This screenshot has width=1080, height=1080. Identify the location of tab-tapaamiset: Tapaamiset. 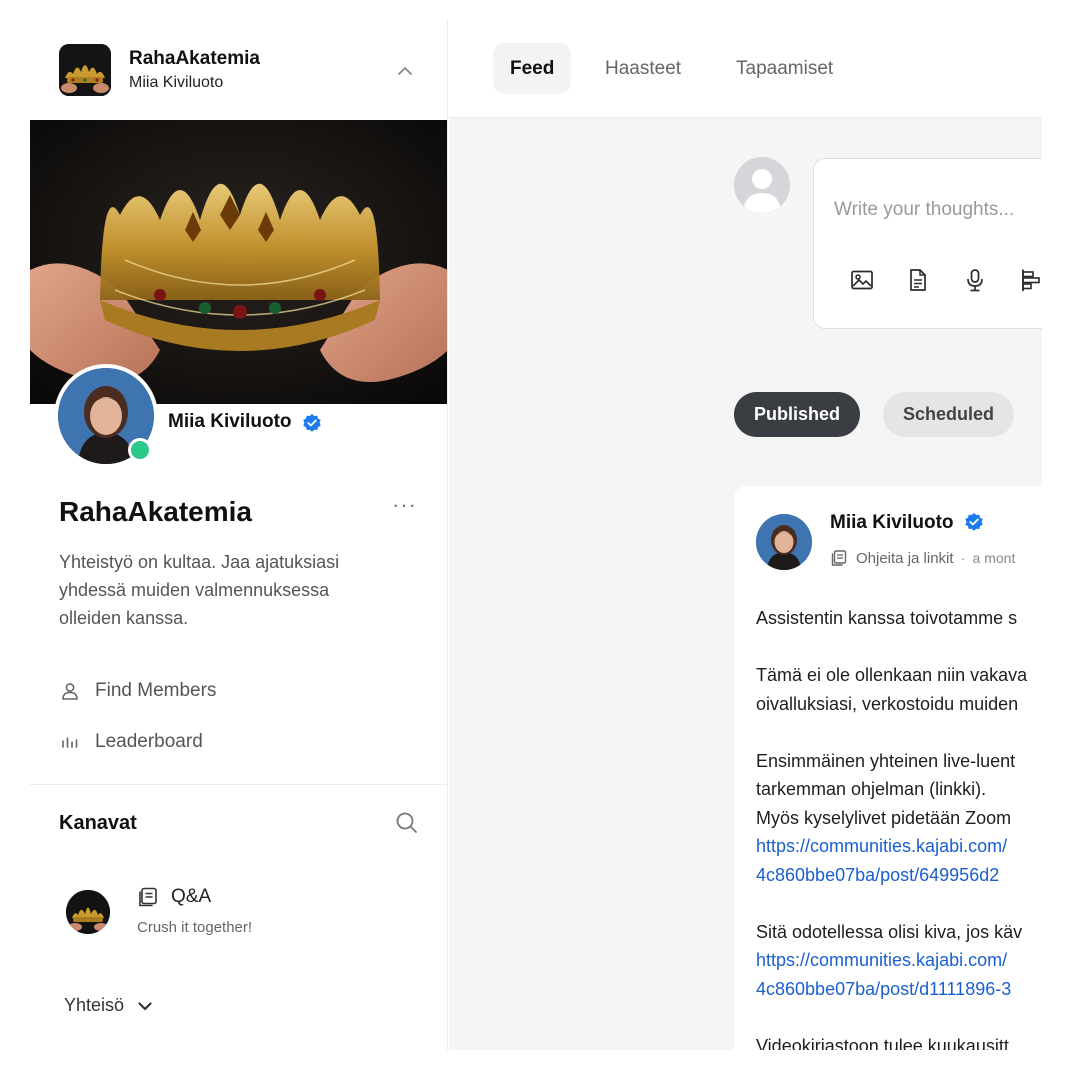
(784, 68).